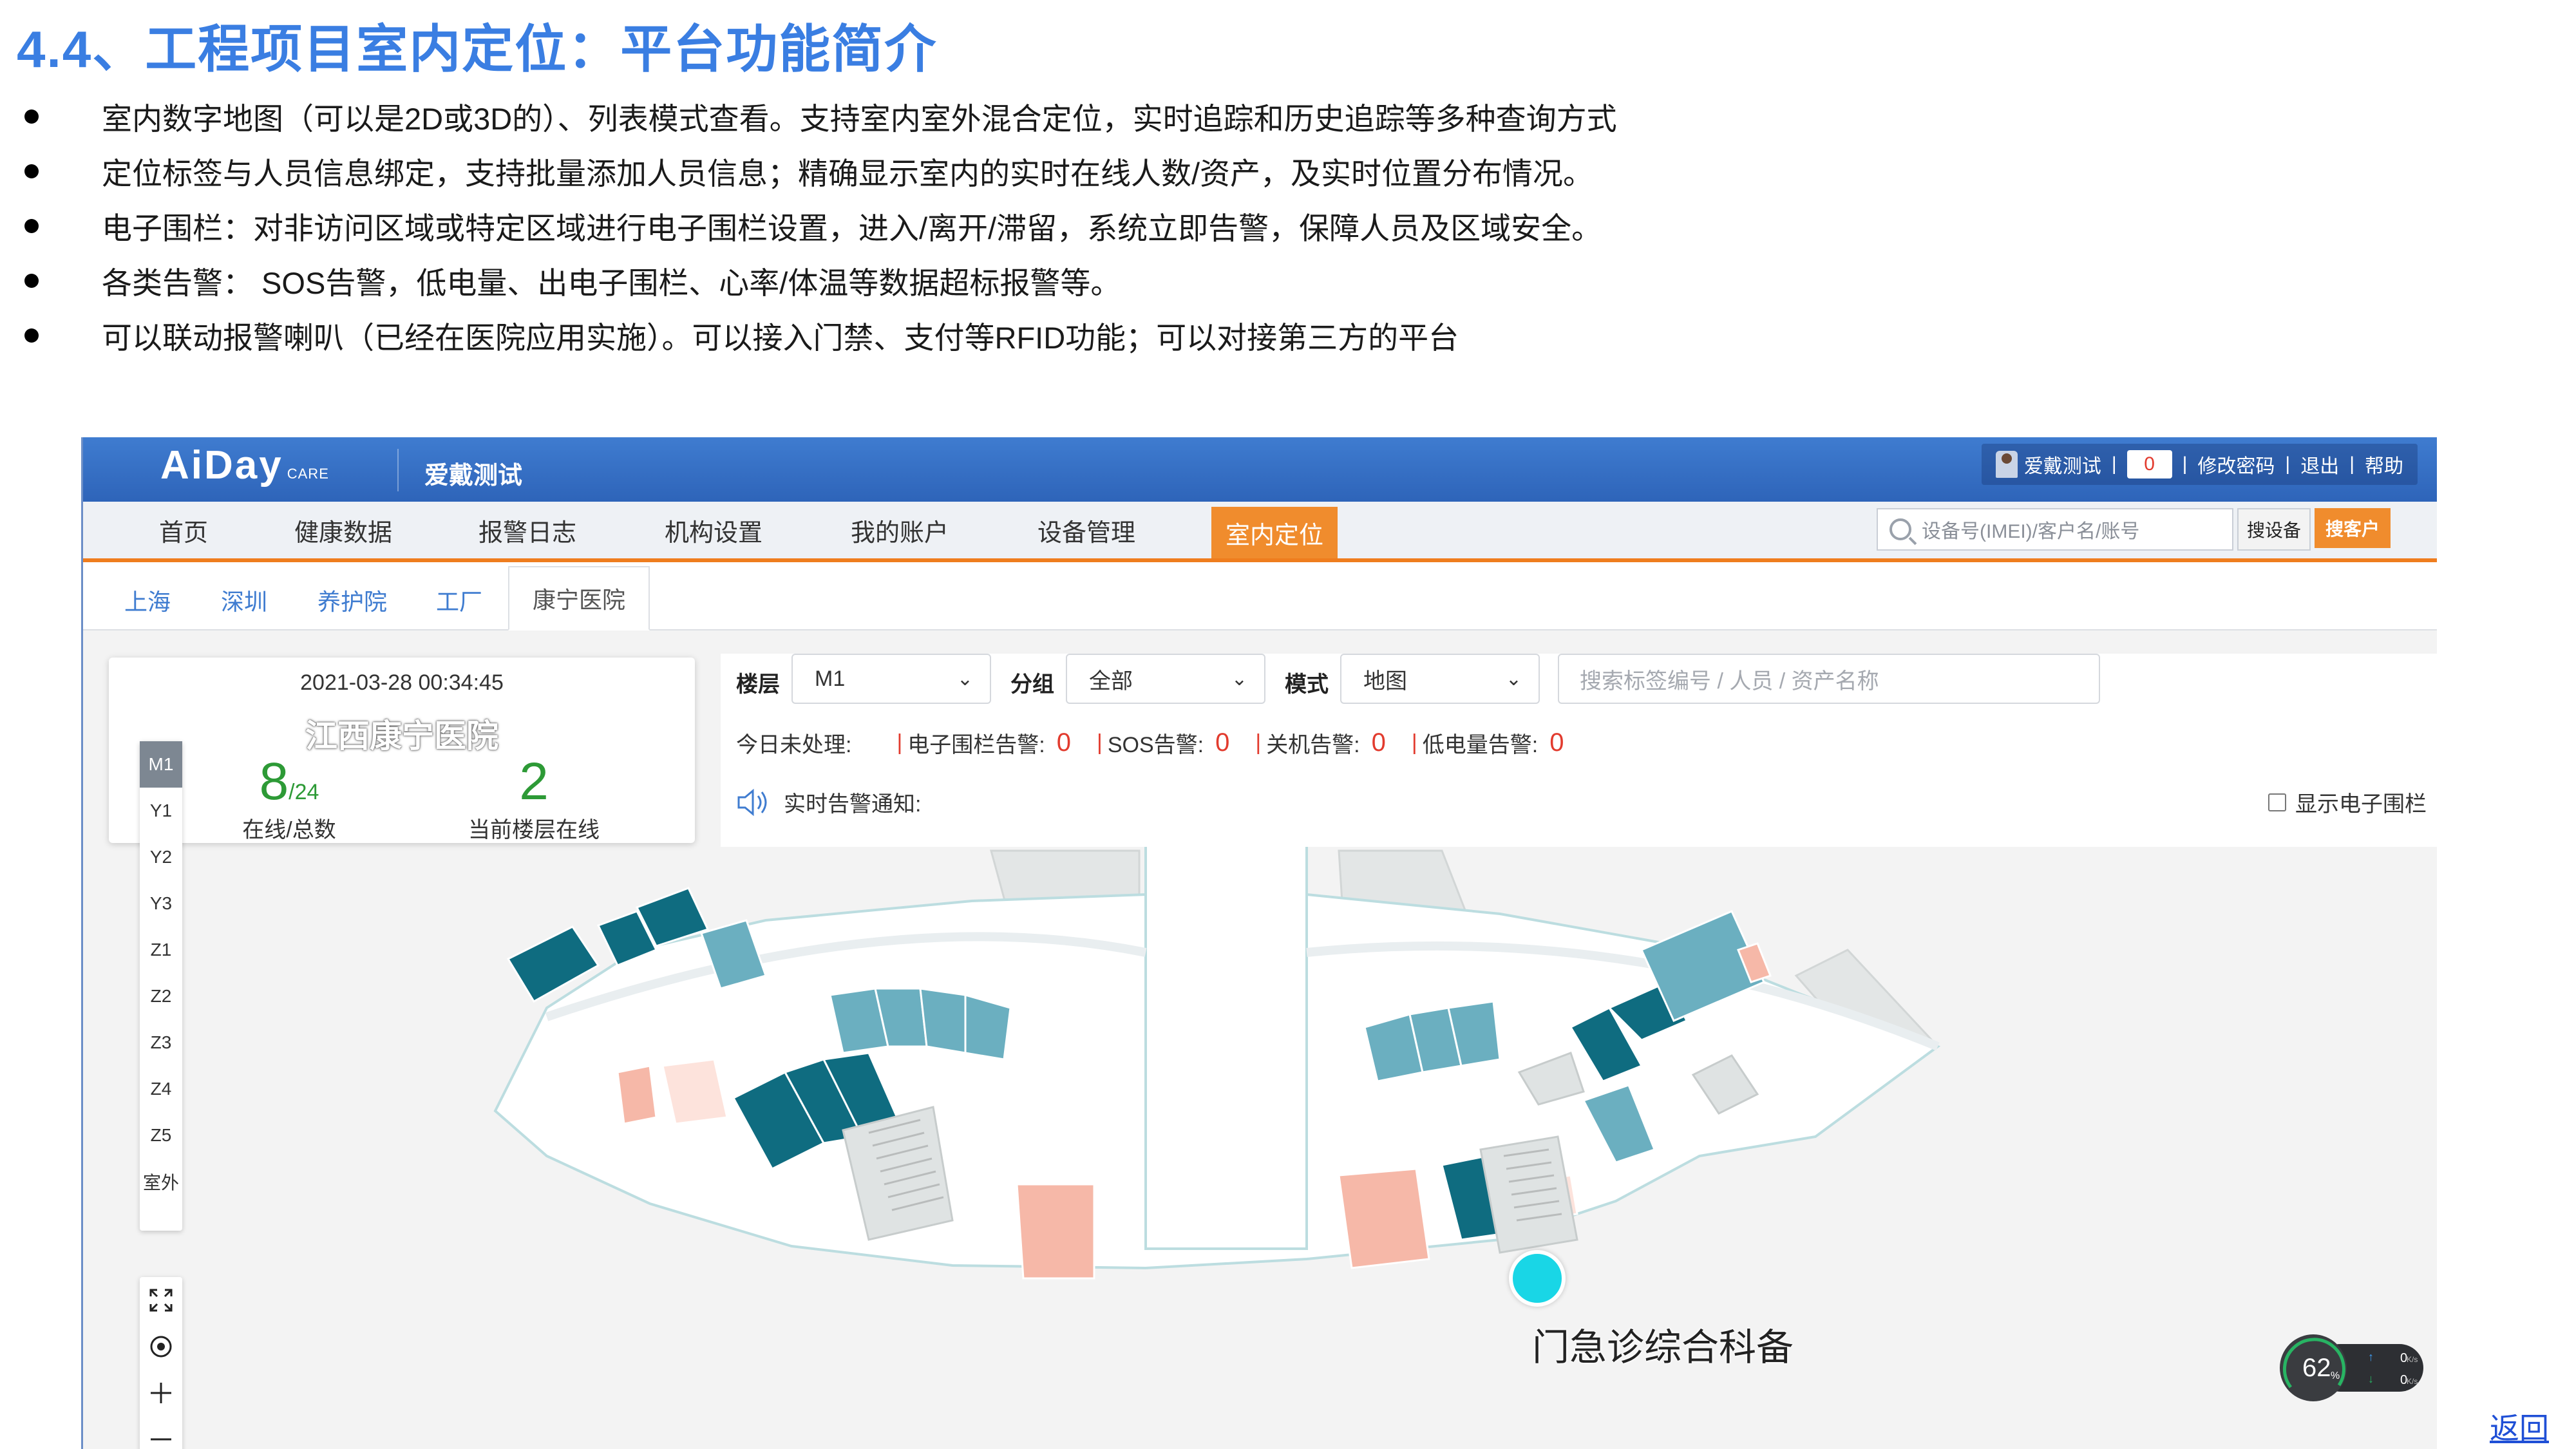 This screenshot has height=1449, width=2576. Describe the element at coordinates (304, 792) in the screenshot. I see `total-count: /24` at that location.